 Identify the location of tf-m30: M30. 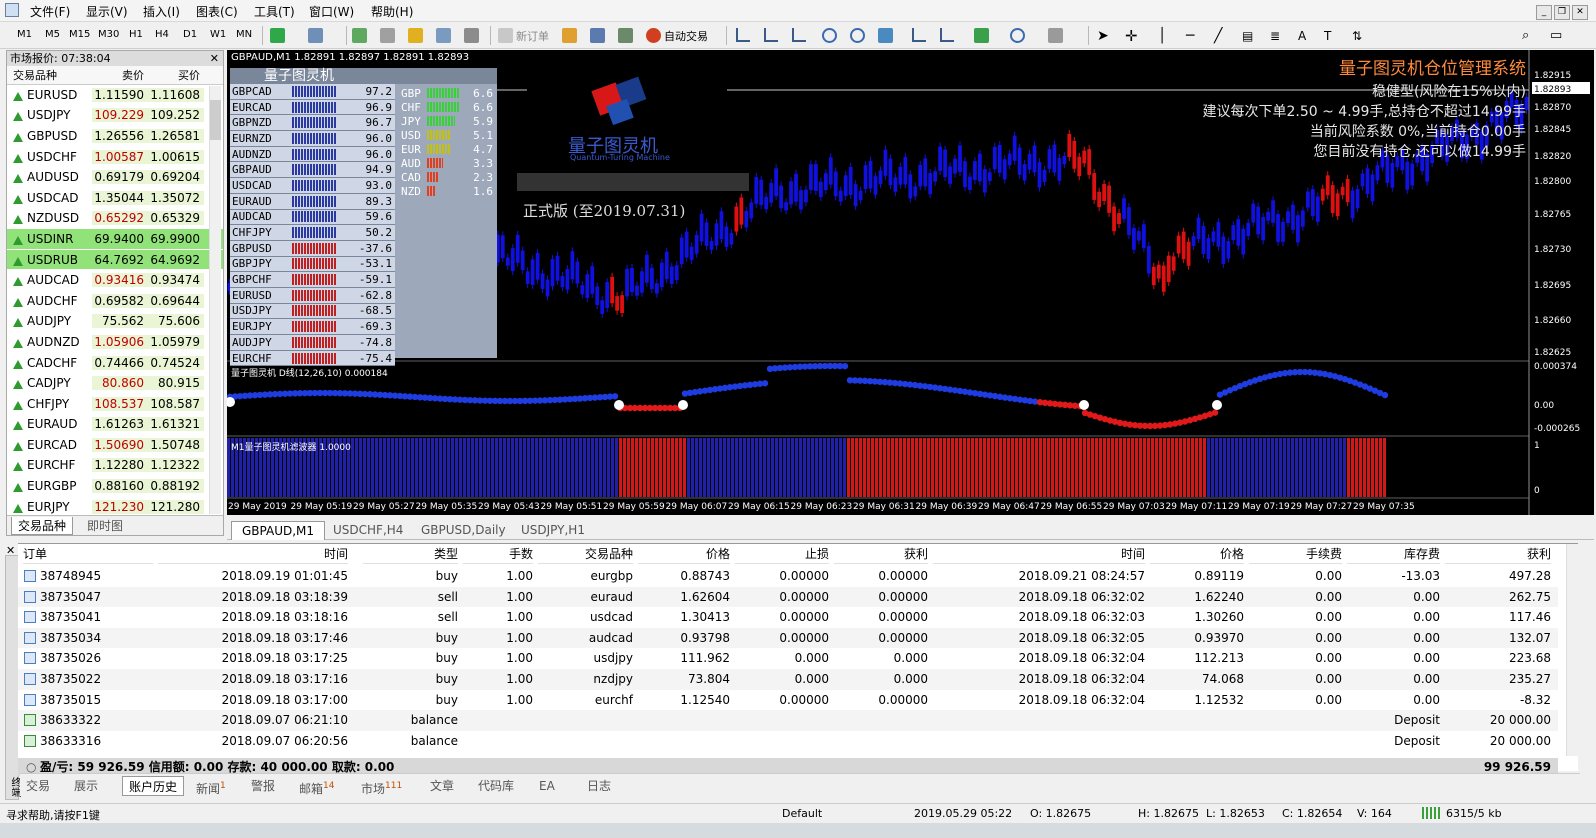
(108, 34).